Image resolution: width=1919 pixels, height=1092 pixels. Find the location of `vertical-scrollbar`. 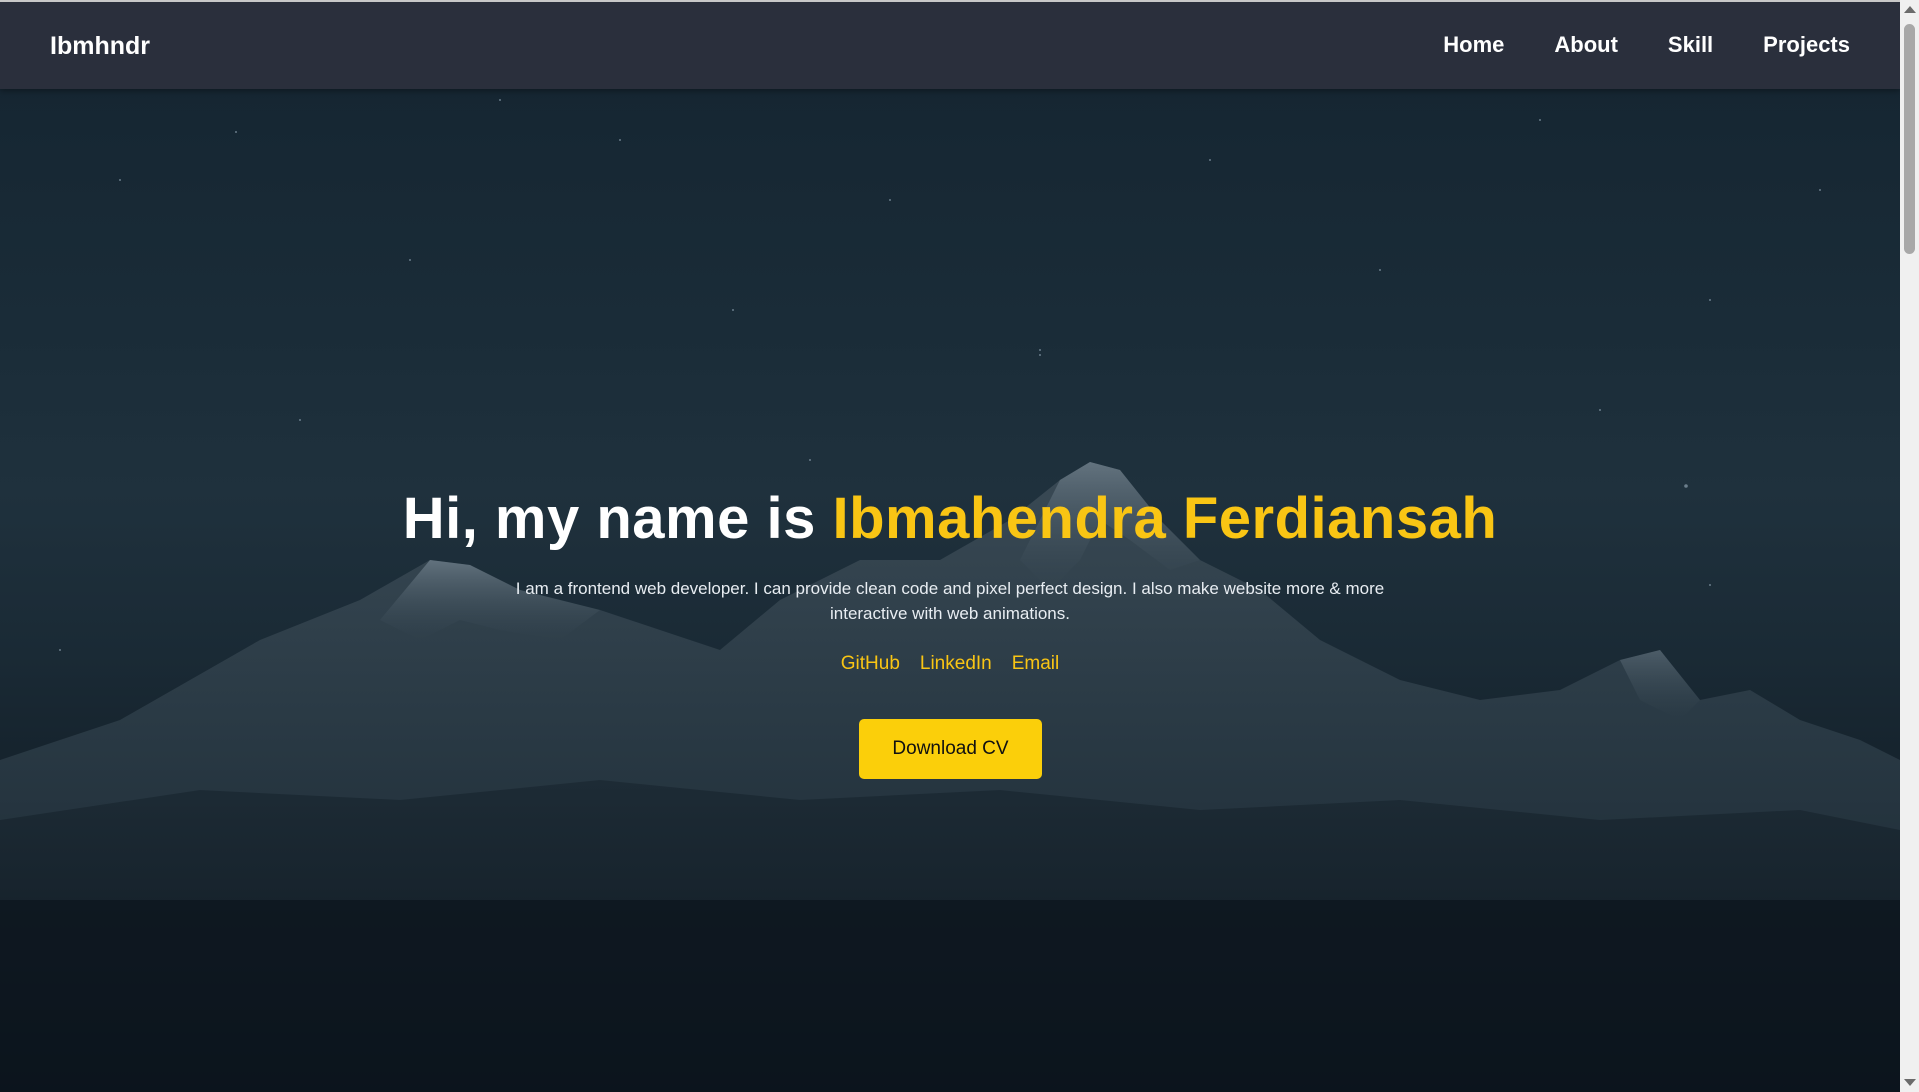

vertical-scrollbar is located at coordinates (1909, 546).